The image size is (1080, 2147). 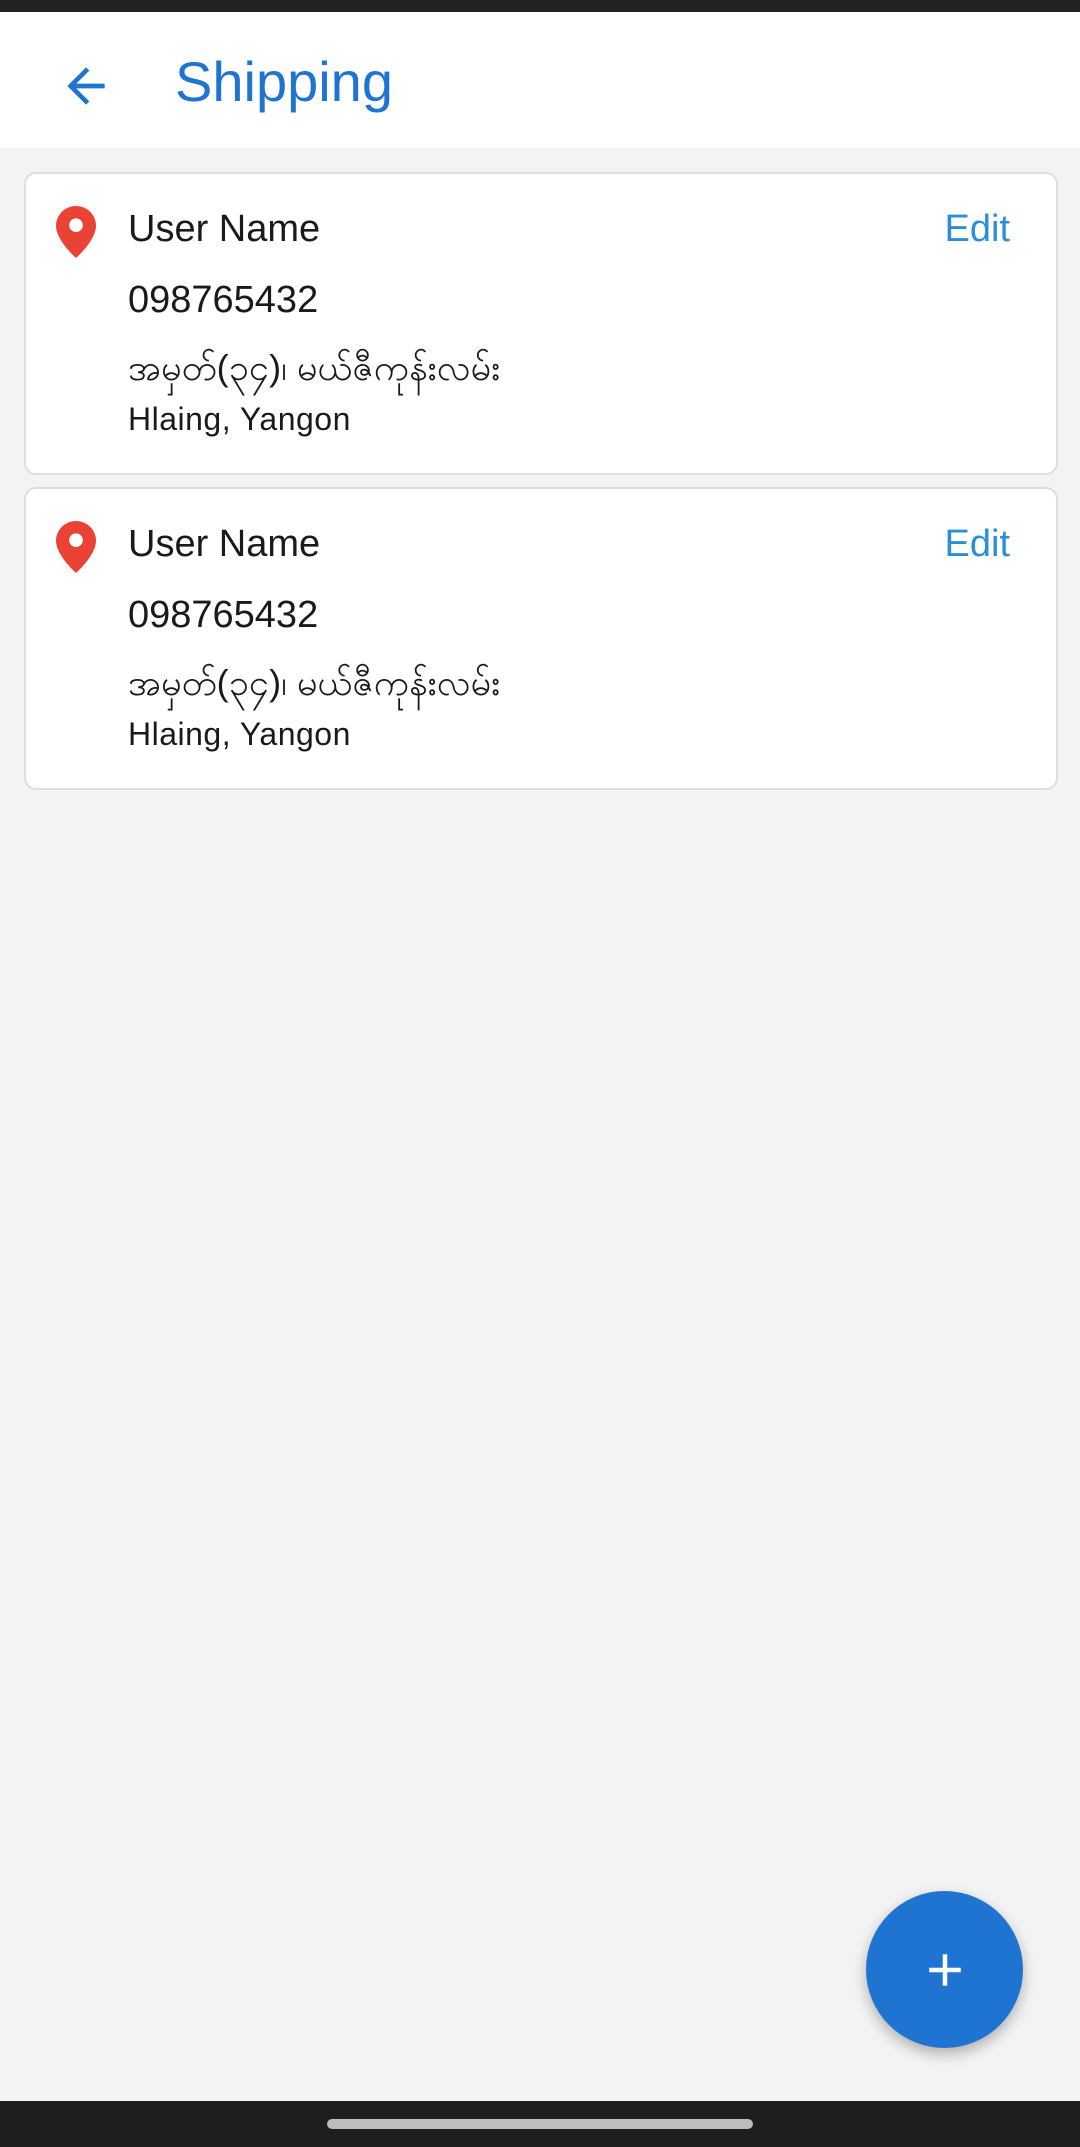 I want to click on home-indicator, so click(x=540, y=2124).